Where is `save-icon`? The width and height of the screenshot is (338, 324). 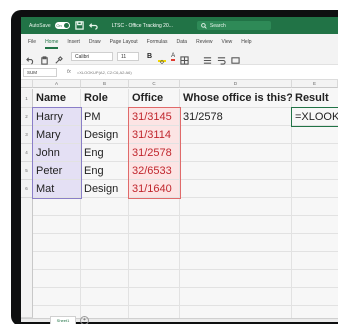 save-icon is located at coordinates (79, 25).